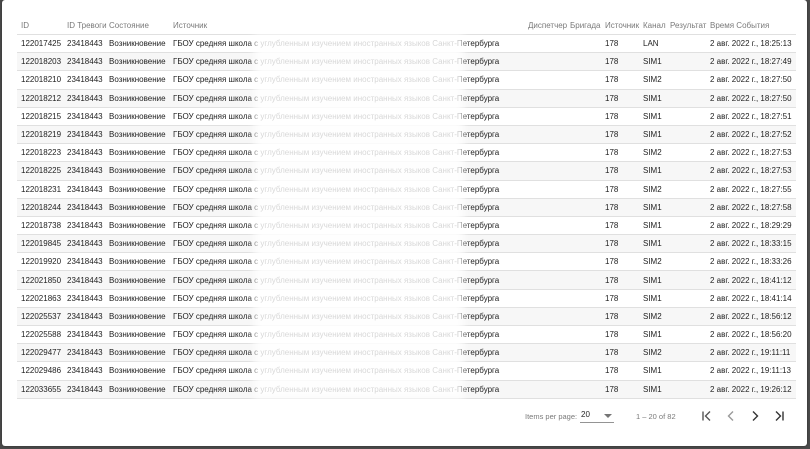 The image size is (810, 449). What do you see at coordinates (751, 116) in the screenshot?
I see `col-event-time-cell: 2 авг. 2022 г., 18:27:51` at bounding box center [751, 116].